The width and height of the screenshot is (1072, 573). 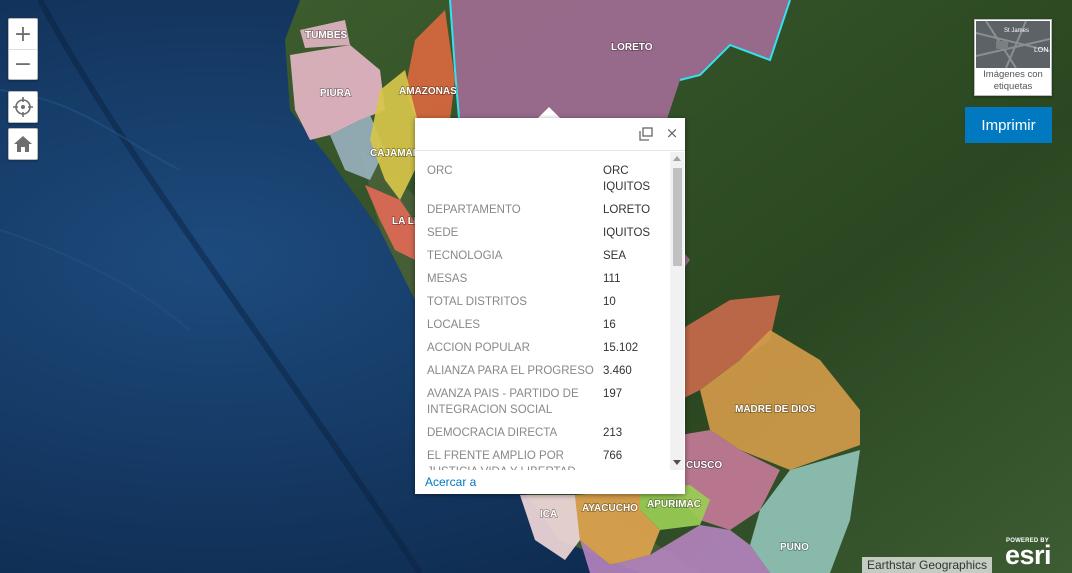 What do you see at coordinates (672, 133) in the screenshot?
I see `close-icon: ×` at bounding box center [672, 133].